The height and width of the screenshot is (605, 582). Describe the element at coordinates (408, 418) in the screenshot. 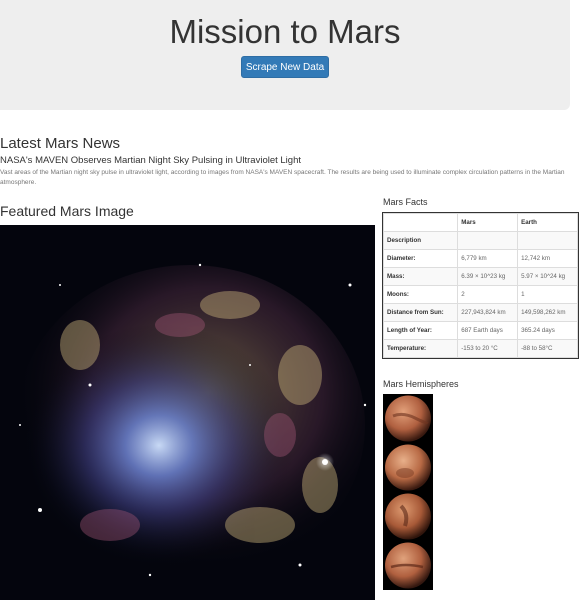

I see `cerberus-hemisphere-thumbnail` at that location.